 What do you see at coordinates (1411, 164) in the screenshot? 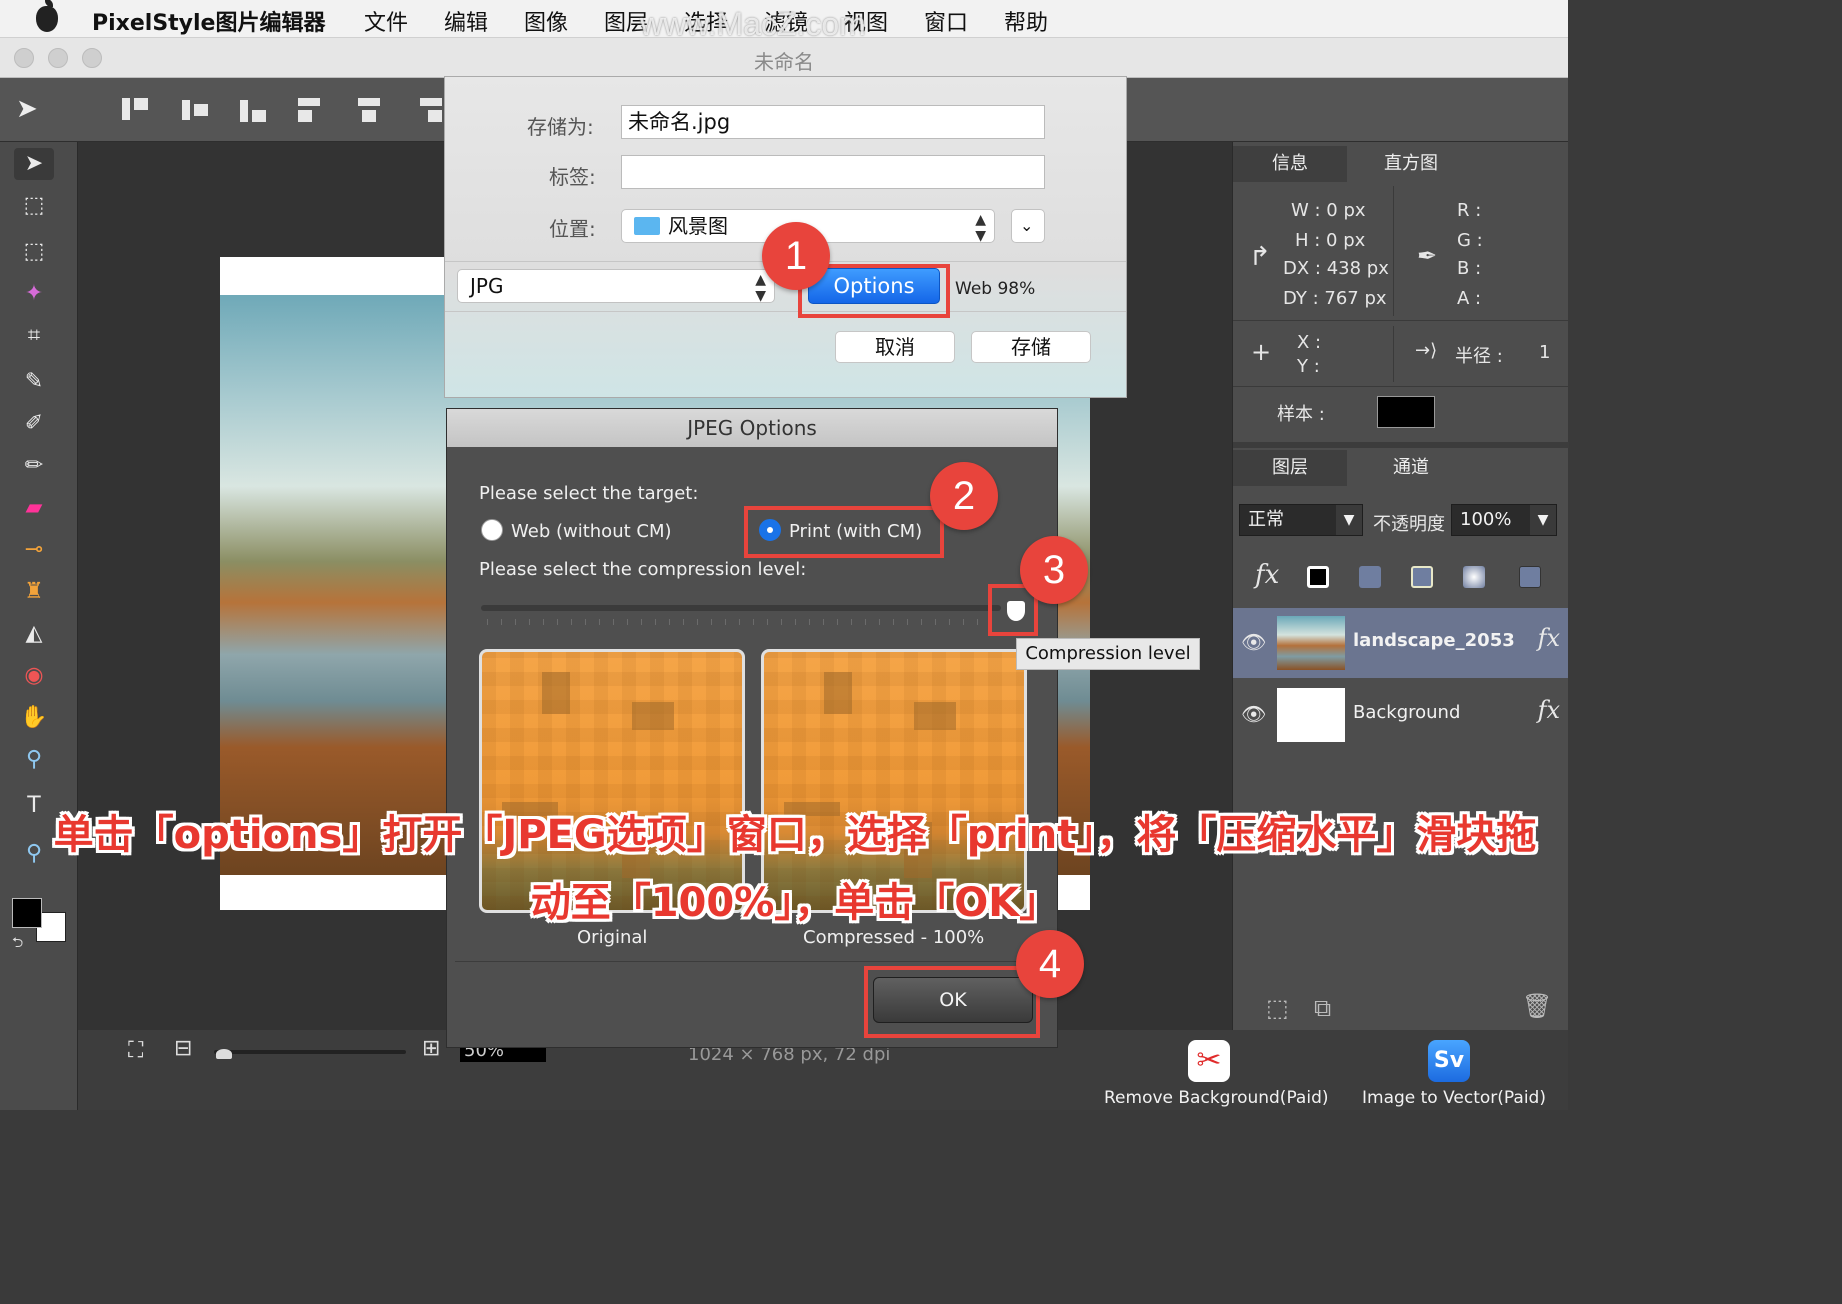
I see `tab-histogram: 直方图` at bounding box center [1411, 164].